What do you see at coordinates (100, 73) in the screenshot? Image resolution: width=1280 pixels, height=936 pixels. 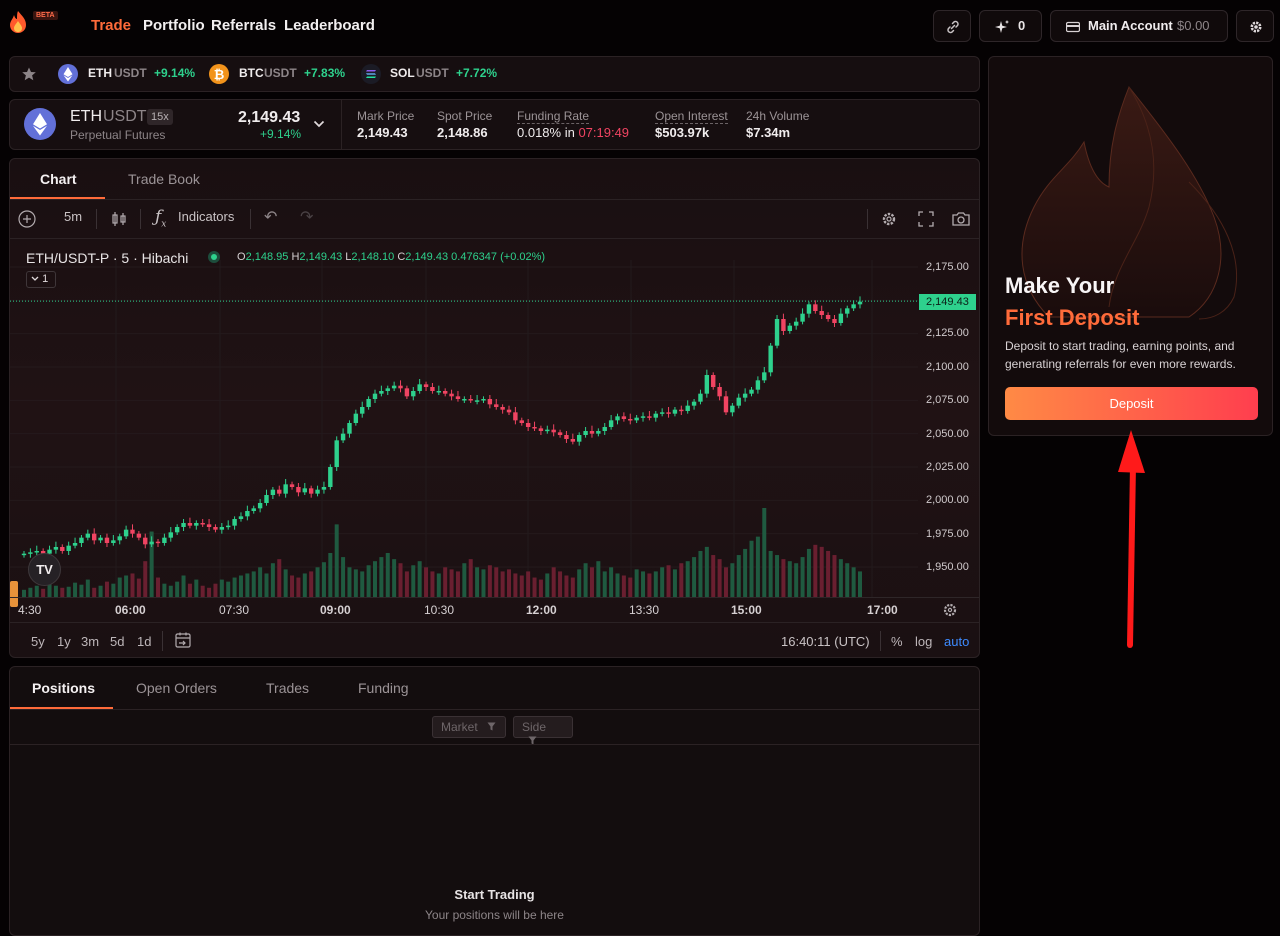 I see `ticker-eth-base: ETH` at bounding box center [100, 73].